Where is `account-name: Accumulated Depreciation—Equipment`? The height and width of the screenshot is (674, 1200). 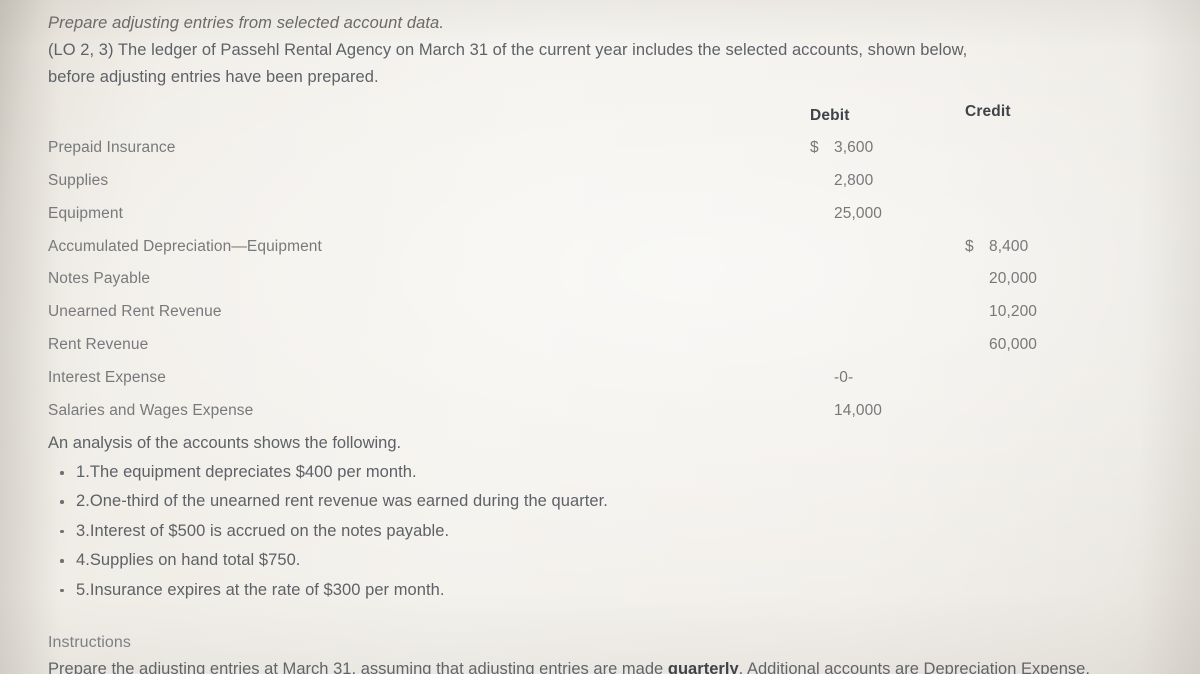 account-name: Accumulated Depreciation—Equipment is located at coordinates (185, 246).